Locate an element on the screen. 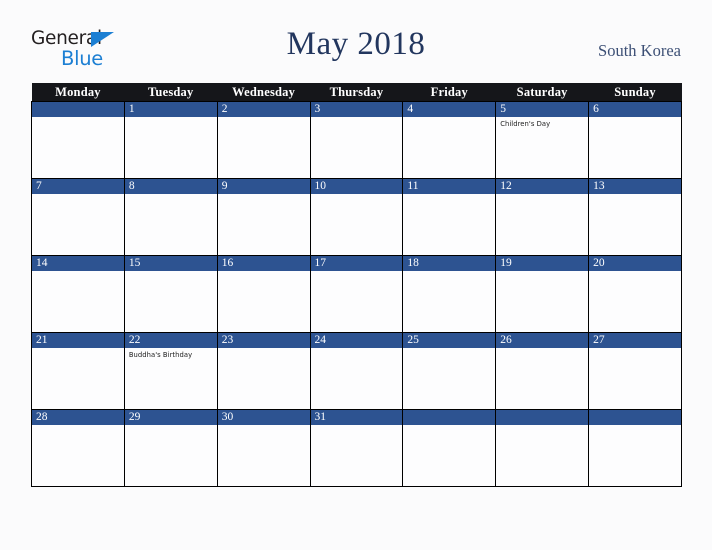  weekday-header-tuesday: Tuesday is located at coordinates (171, 92).